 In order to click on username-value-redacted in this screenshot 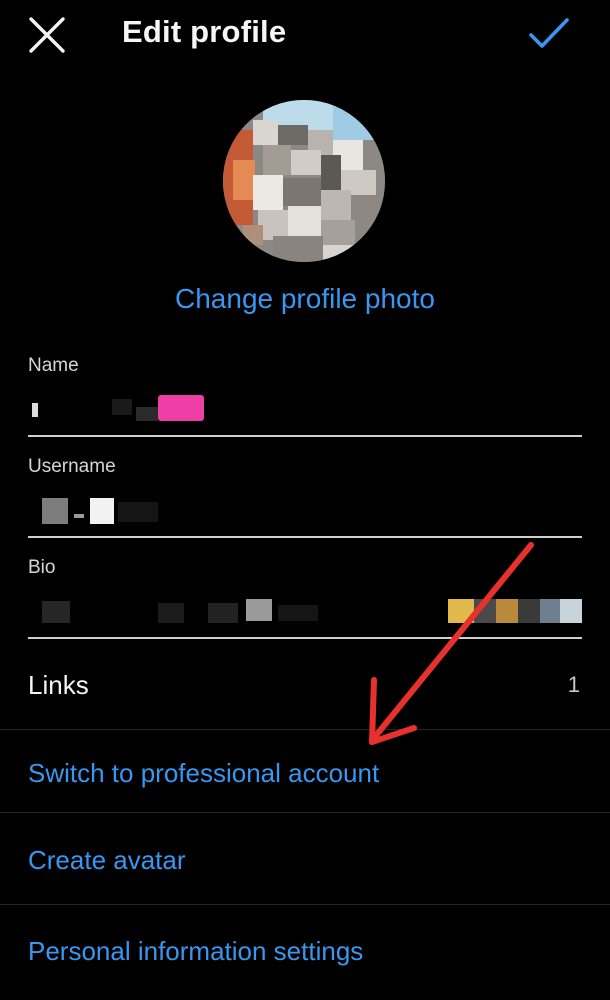, I will do `click(305, 512)`.